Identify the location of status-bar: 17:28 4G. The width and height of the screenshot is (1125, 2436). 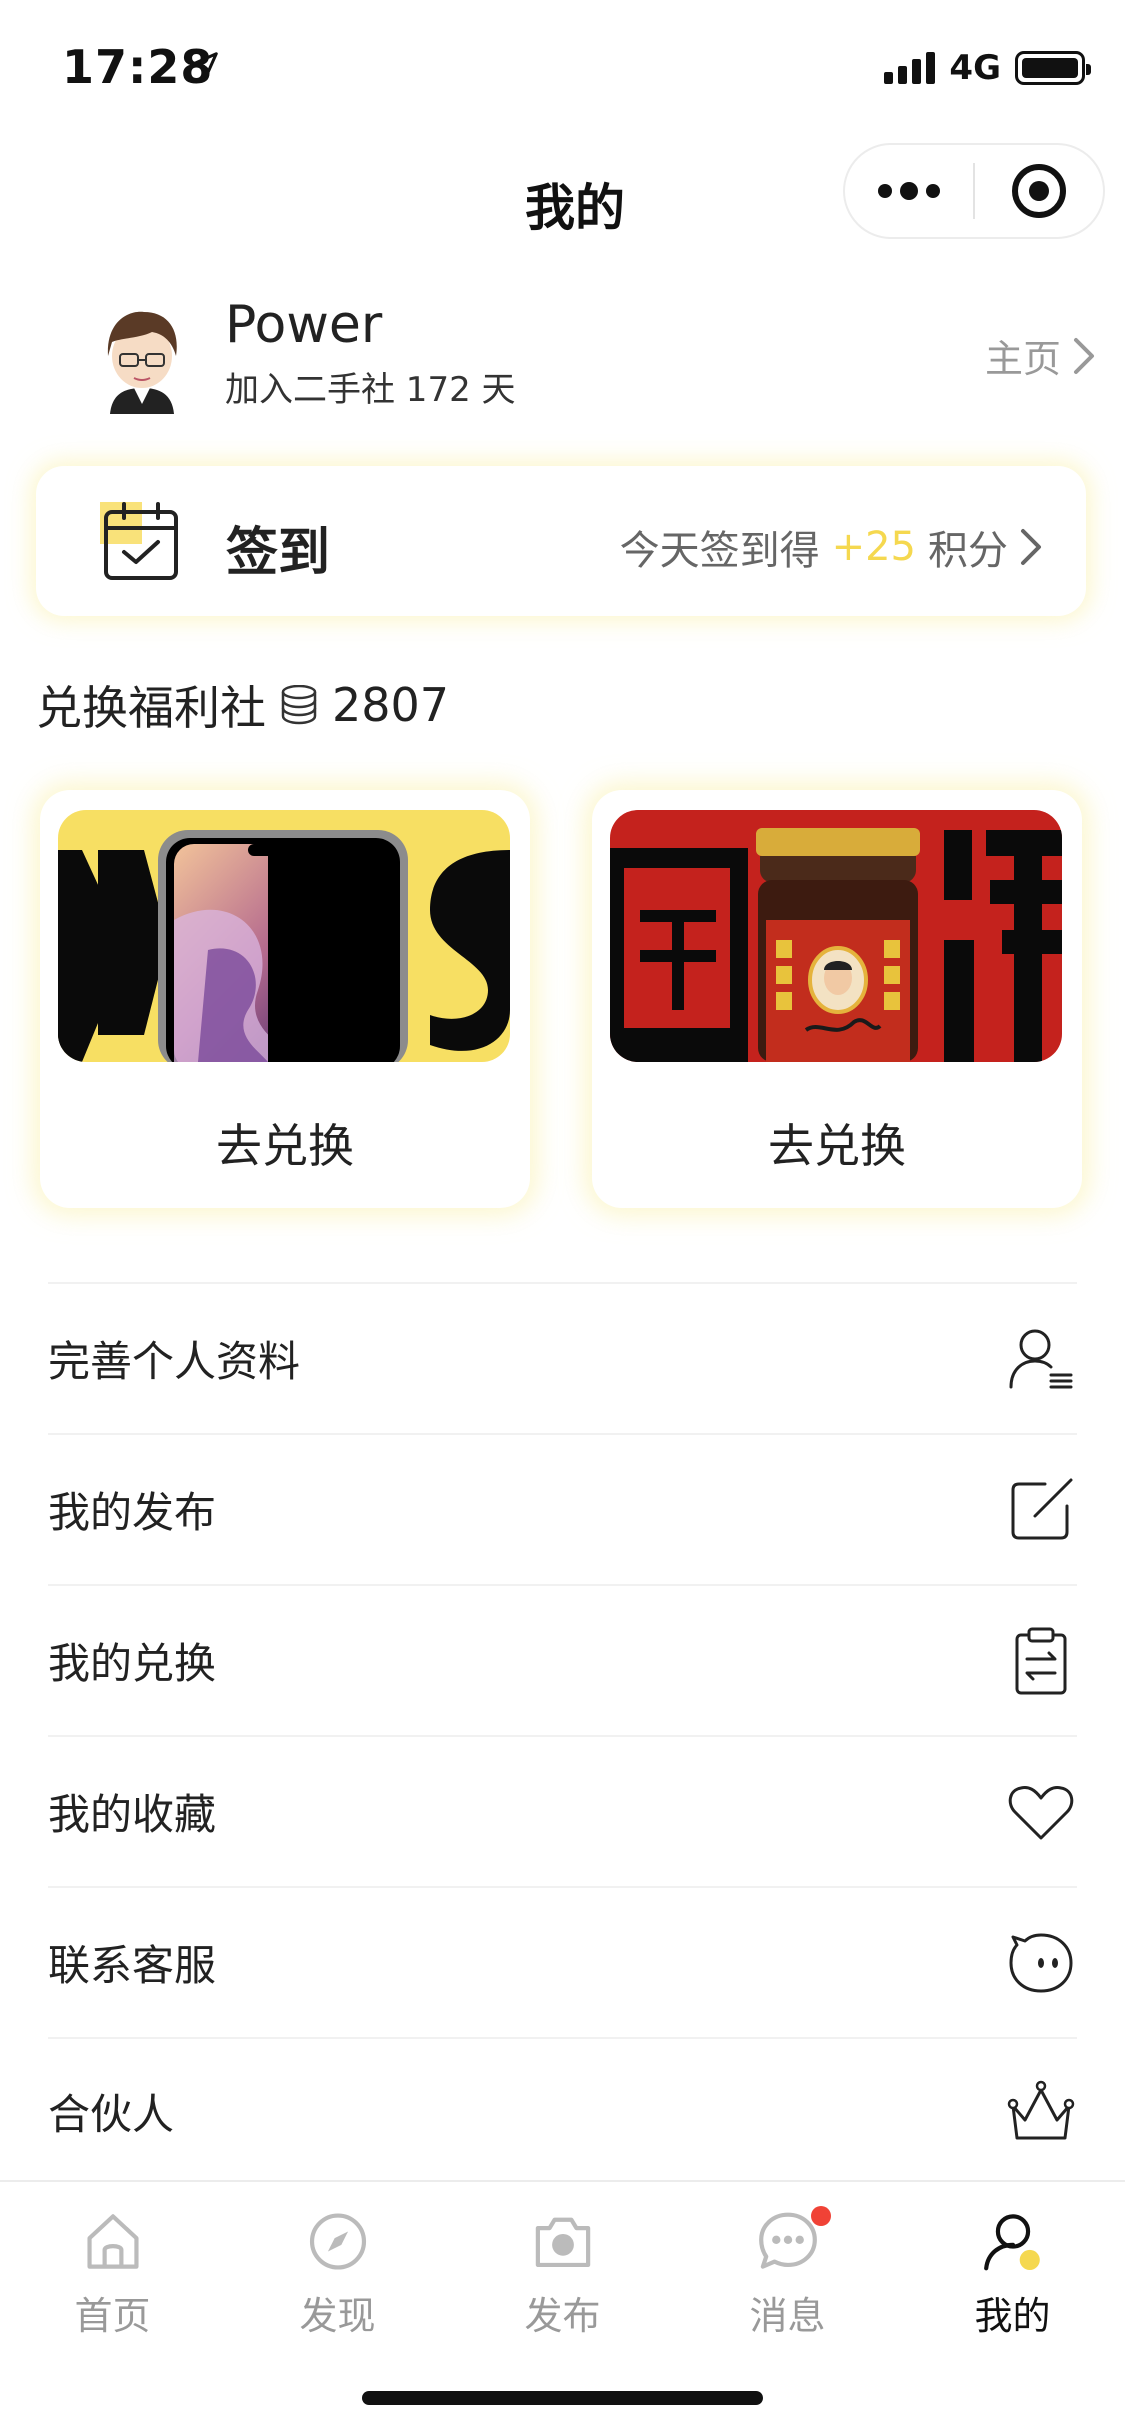
(562, 66).